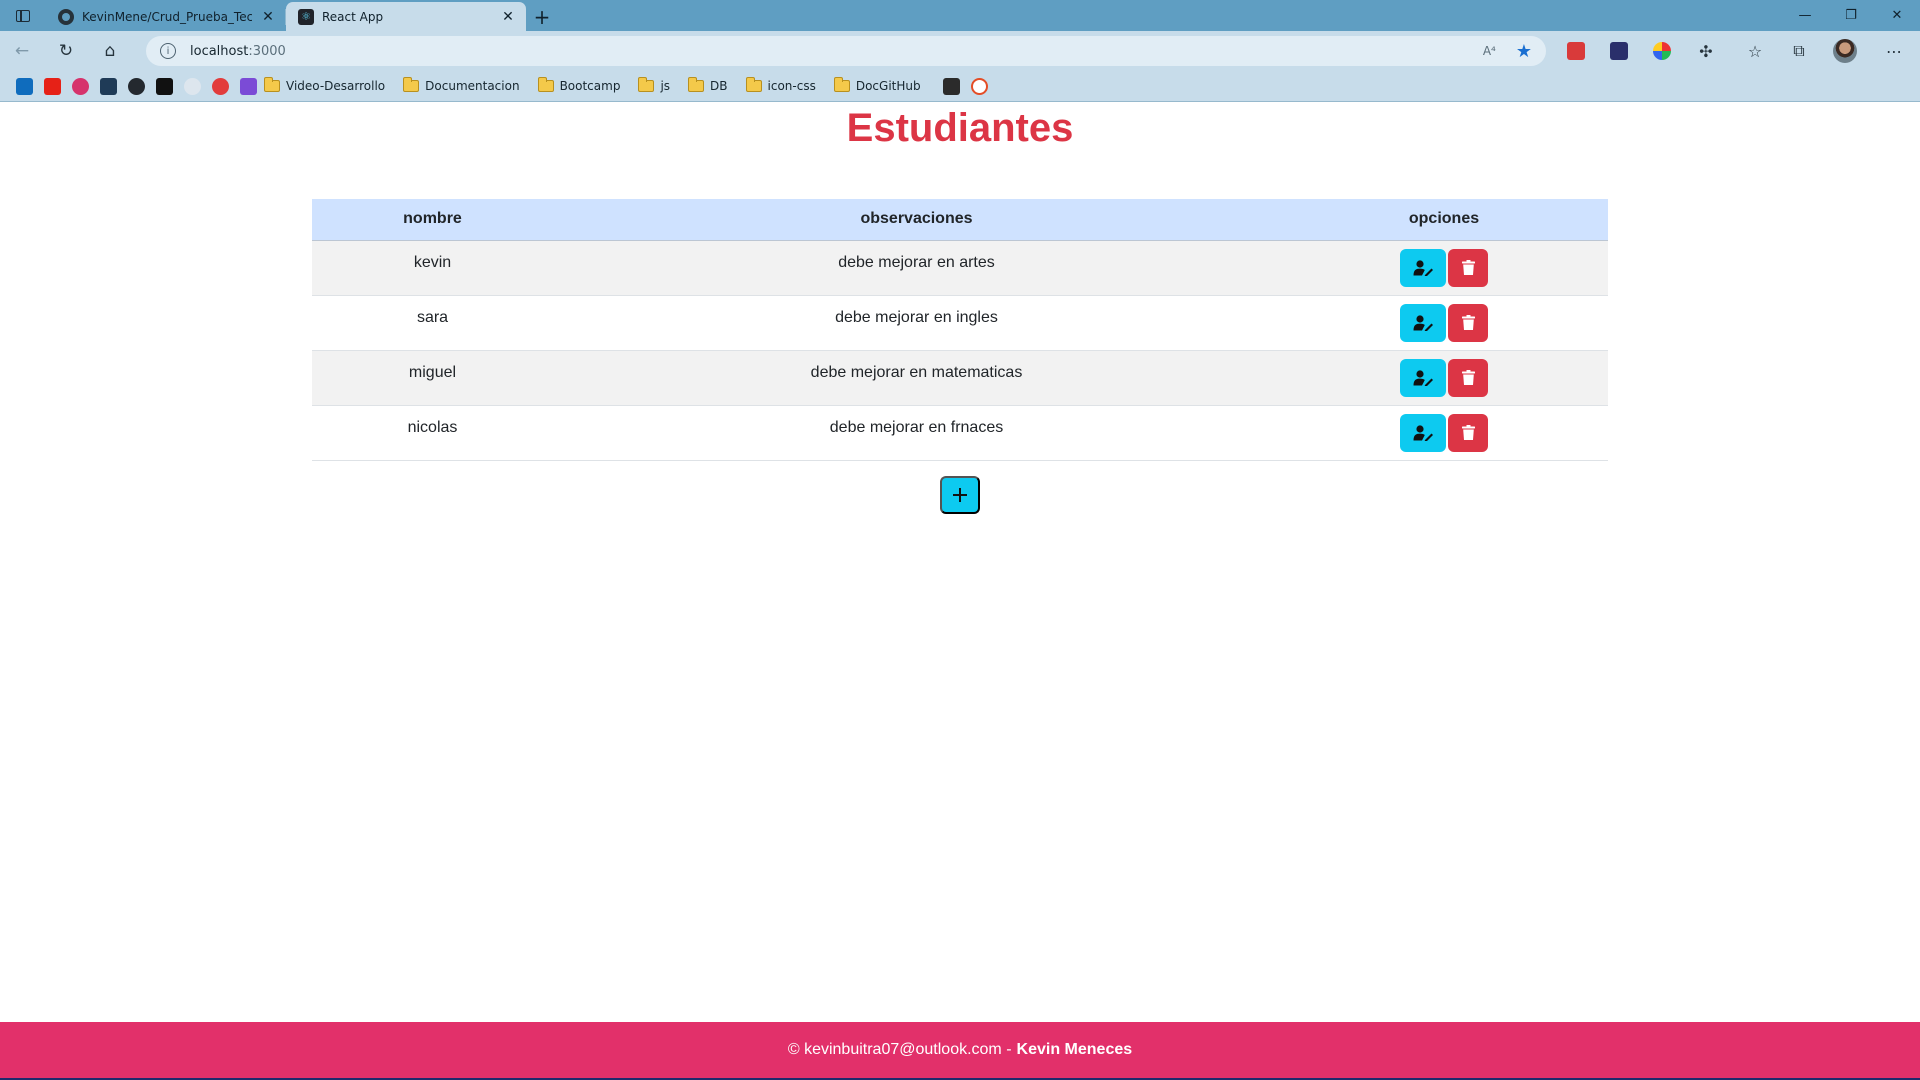 This screenshot has height=1080, width=1920. Describe the element at coordinates (836, 51) in the screenshot. I see `url-text: localhost:3000` at that location.